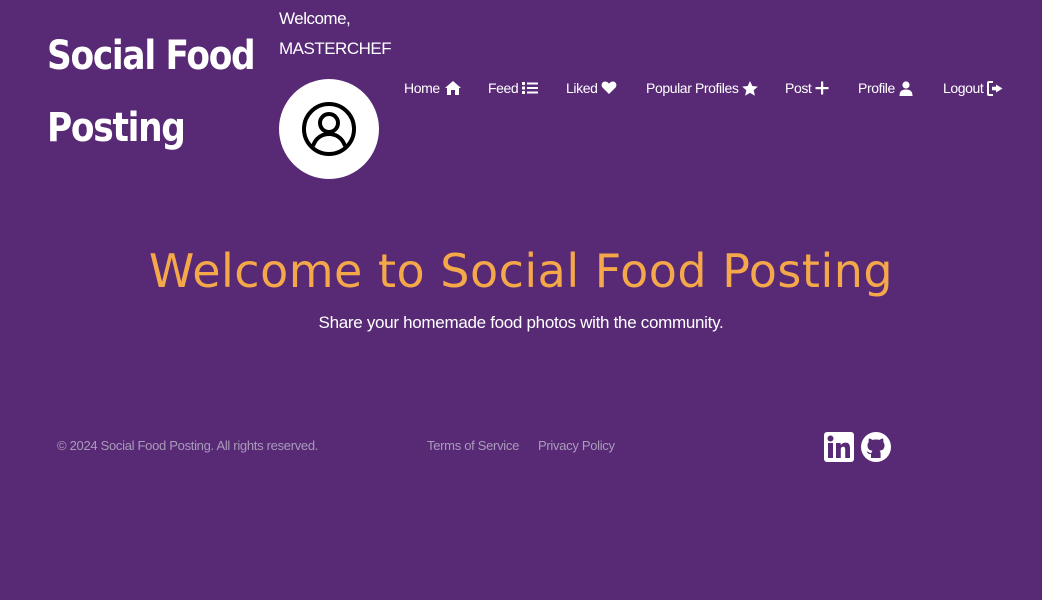  Describe the element at coordinates (315, 18) in the screenshot. I see `welcome-label: Welcome,` at that location.